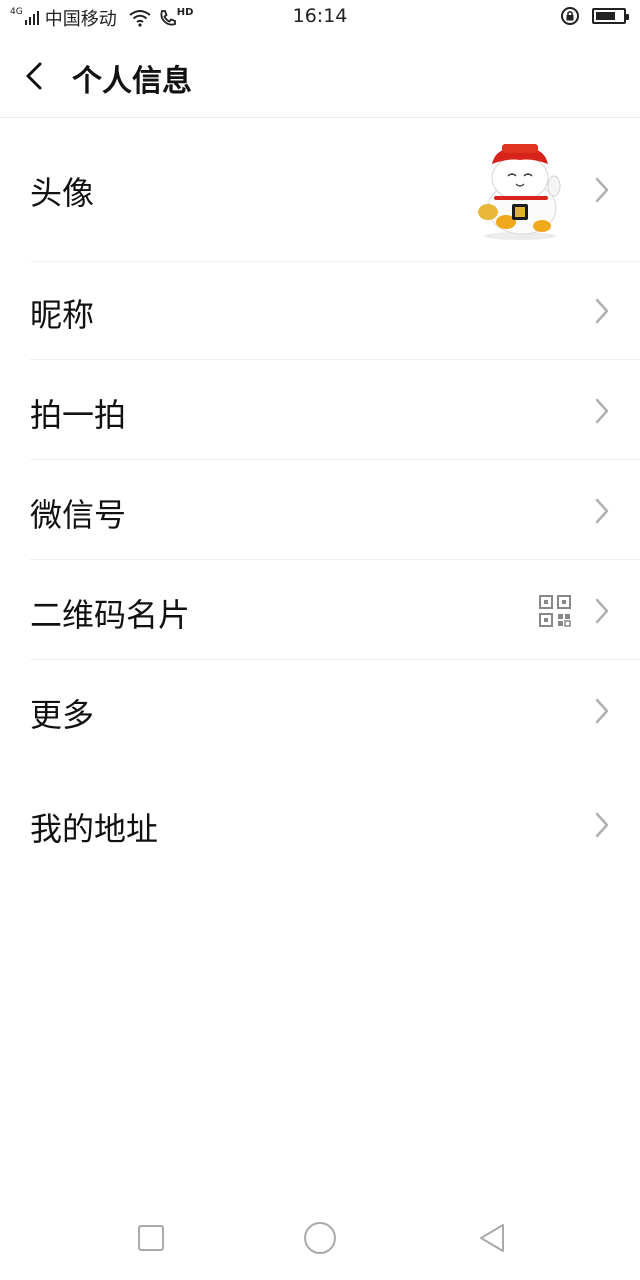 The height and width of the screenshot is (1280, 640). What do you see at coordinates (78, 515) in the screenshot?
I see `row-label-wechat-id: 微信号` at bounding box center [78, 515].